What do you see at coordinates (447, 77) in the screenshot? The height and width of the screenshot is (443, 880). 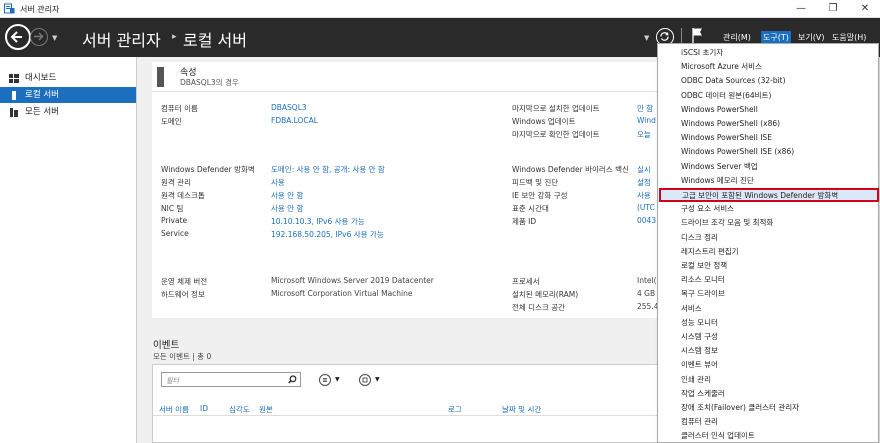 I see `properties-header: 속성 DBASQL3의 경우` at bounding box center [447, 77].